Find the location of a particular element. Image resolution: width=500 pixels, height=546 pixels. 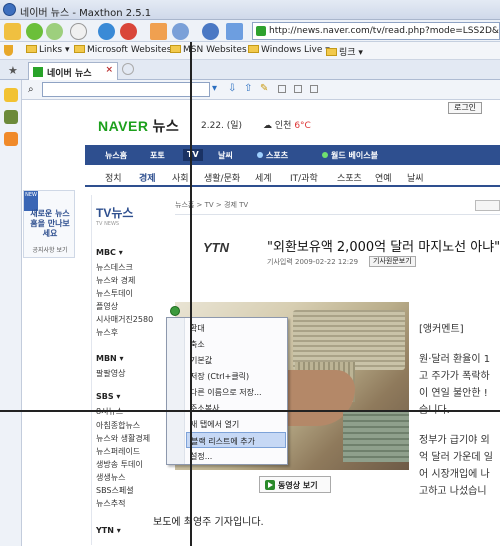

rss-icon is located at coordinates (11, 139).